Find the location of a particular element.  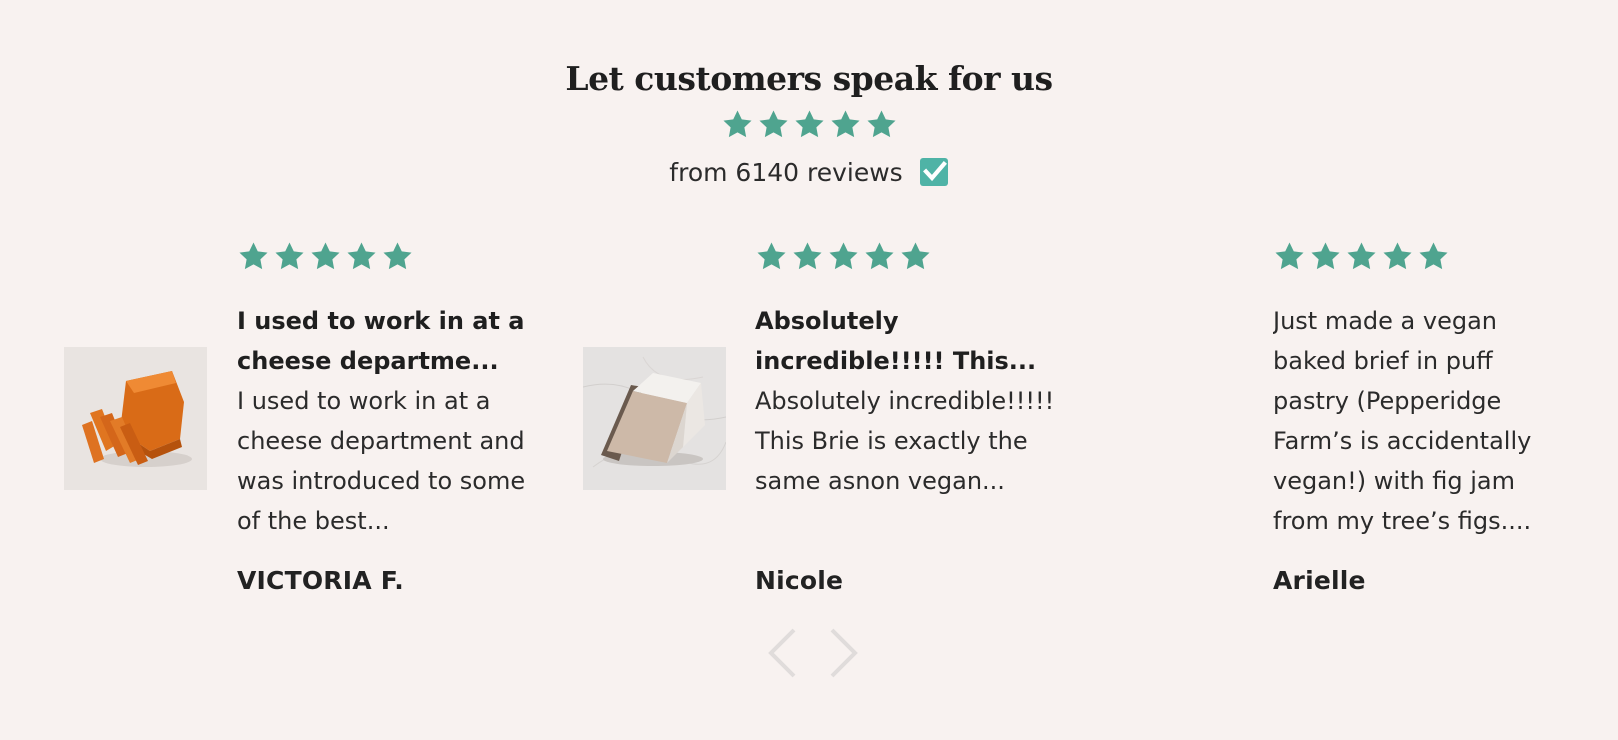

overall-rating-stars is located at coordinates (809, 124).